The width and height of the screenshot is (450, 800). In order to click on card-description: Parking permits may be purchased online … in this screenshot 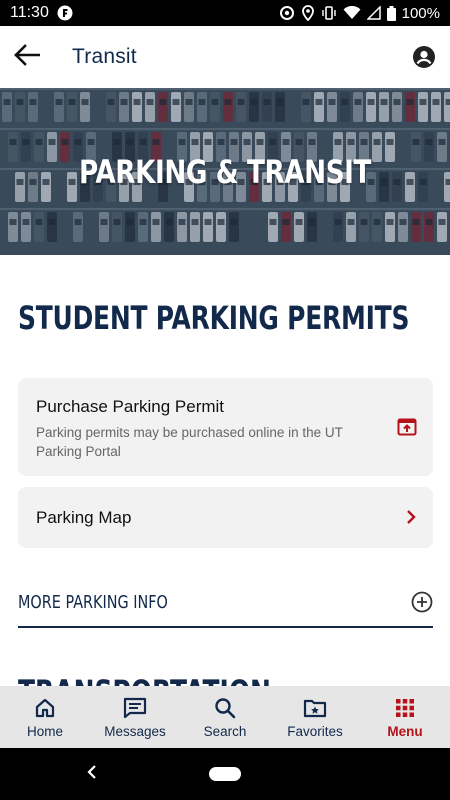, I will do `click(189, 442)`.